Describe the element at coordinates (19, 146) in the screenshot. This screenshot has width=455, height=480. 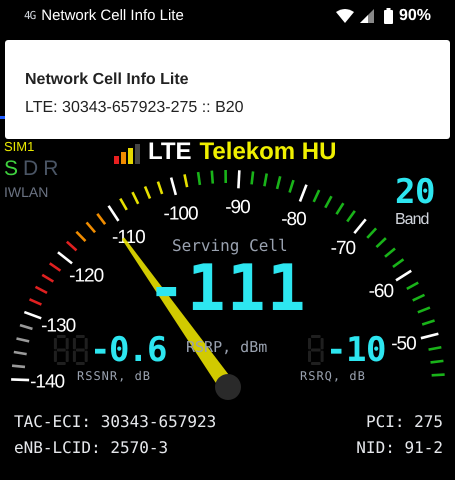
I see `sim-label: SIM1` at that location.